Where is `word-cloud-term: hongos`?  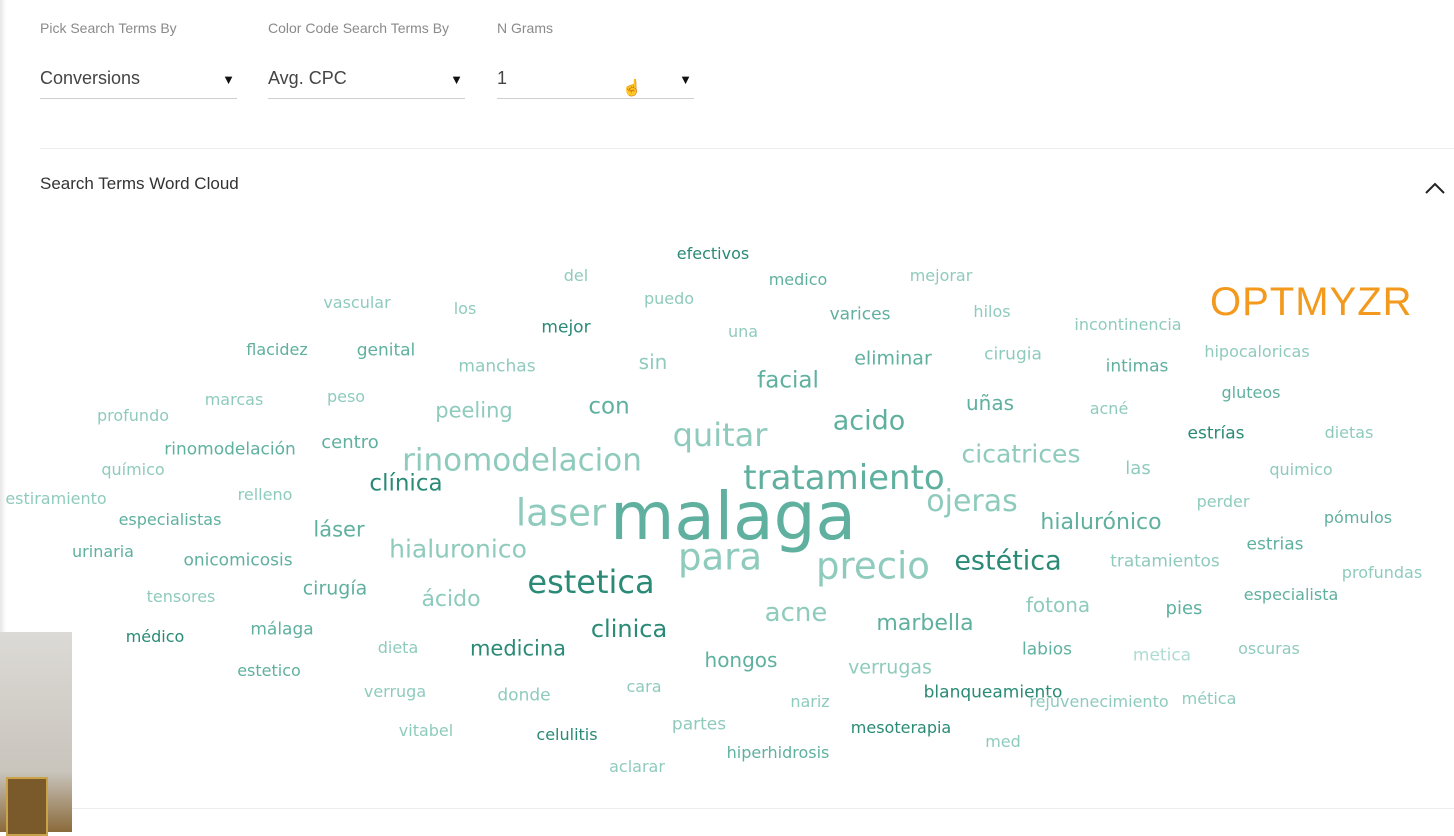
word-cloud-term: hongos is located at coordinates (741, 660).